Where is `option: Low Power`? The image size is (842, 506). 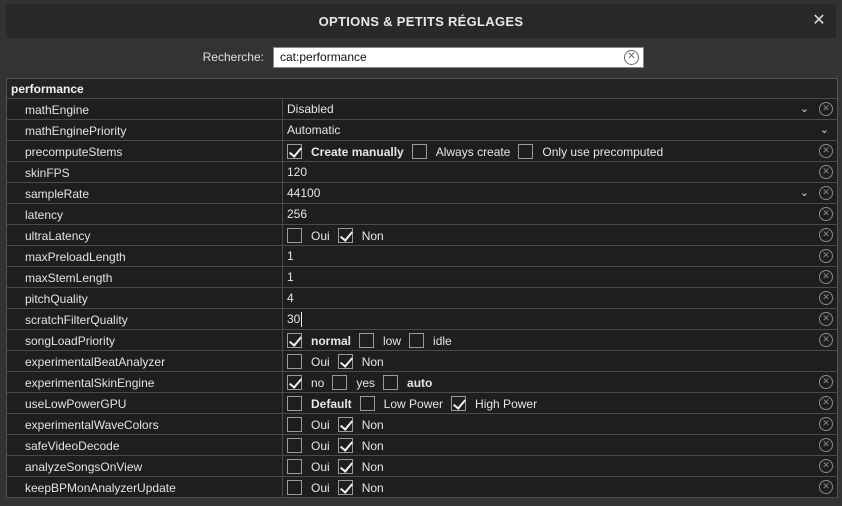 option: Low Power is located at coordinates (401, 403).